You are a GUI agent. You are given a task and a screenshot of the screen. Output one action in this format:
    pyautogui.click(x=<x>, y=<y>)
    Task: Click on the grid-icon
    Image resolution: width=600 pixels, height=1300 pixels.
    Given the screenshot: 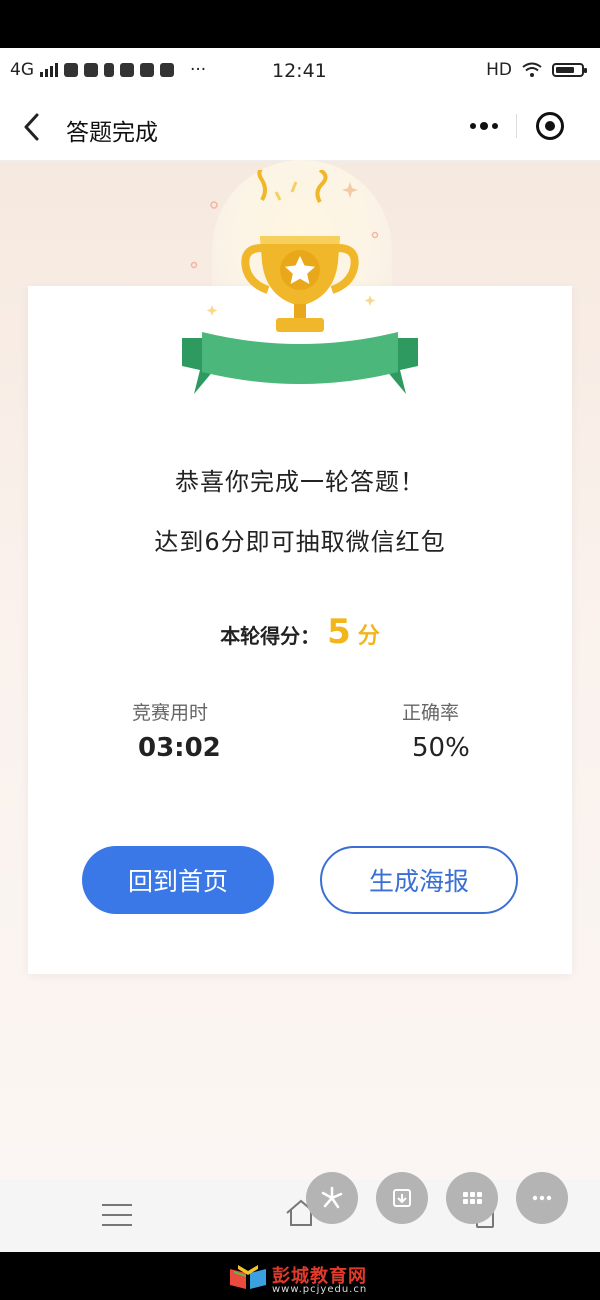 What is the action you would take?
    pyautogui.click(x=472, y=1198)
    